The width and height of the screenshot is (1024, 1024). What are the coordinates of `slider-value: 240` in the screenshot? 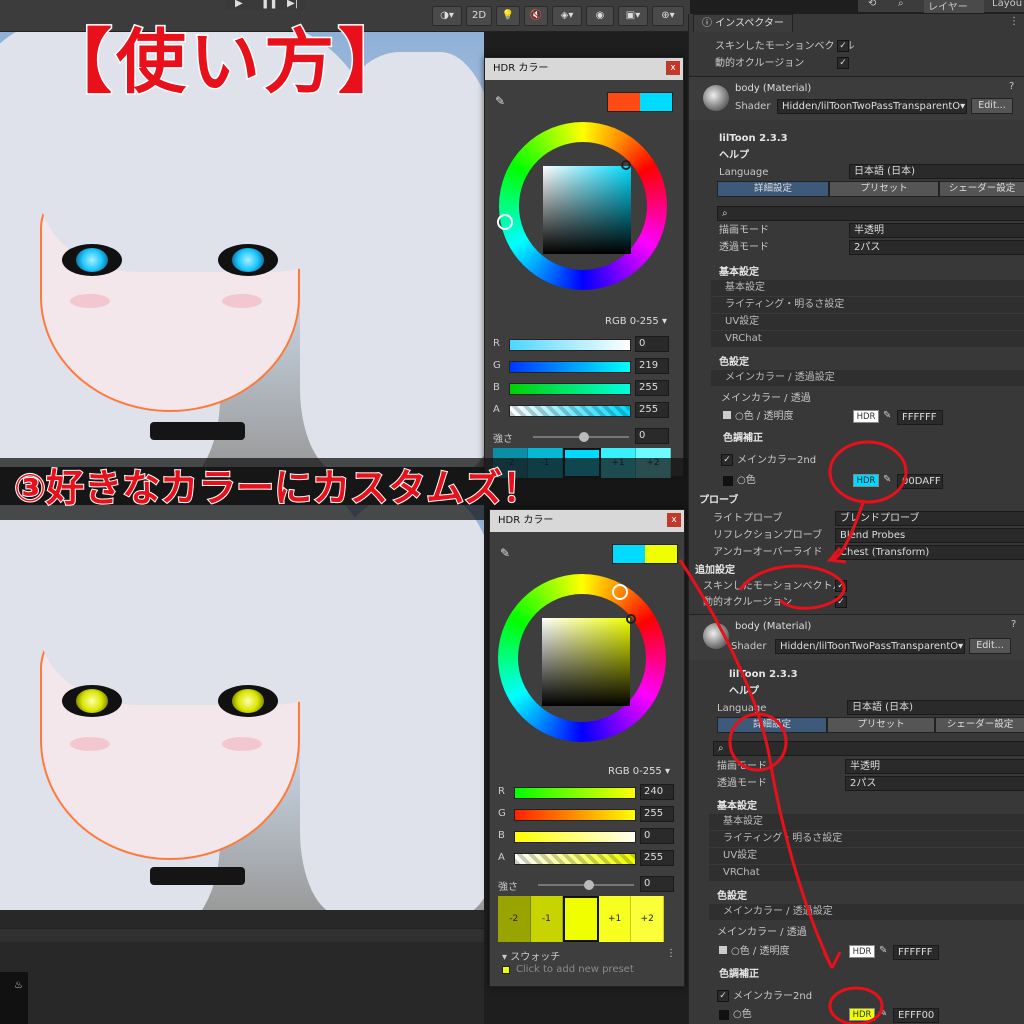 It's located at (657, 792).